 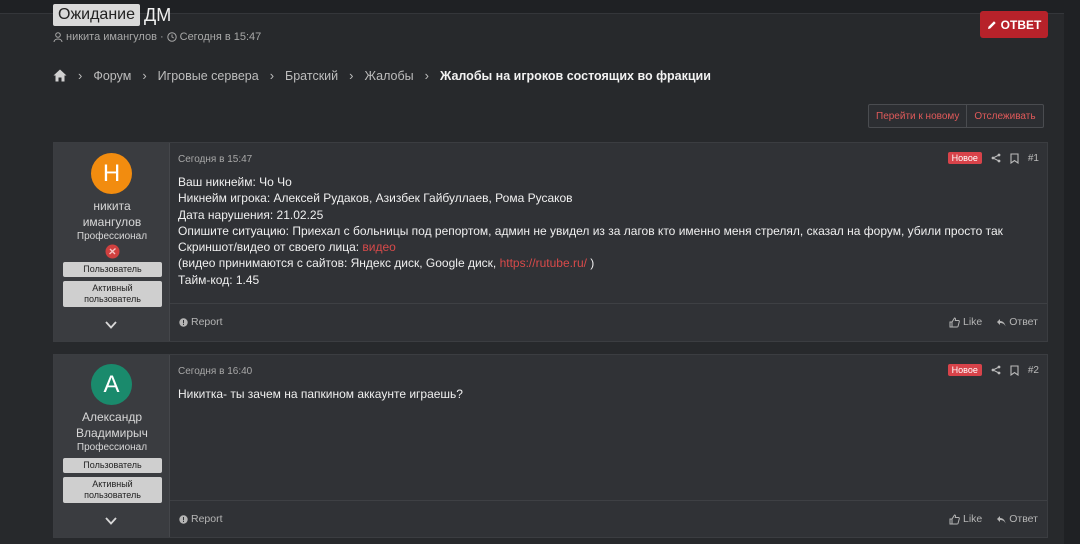 What do you see at coordinates (590, 247) in the screenshot?
I see `post-line: Скриншот/видео от своего лица: видео` at bounding box center [590, 247].